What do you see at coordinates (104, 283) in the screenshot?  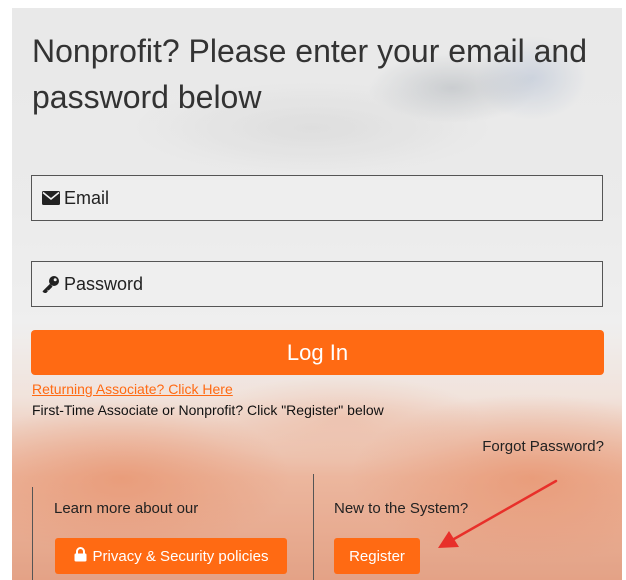 I see `password-placeholder: Password` at bounding box center [104, 283].